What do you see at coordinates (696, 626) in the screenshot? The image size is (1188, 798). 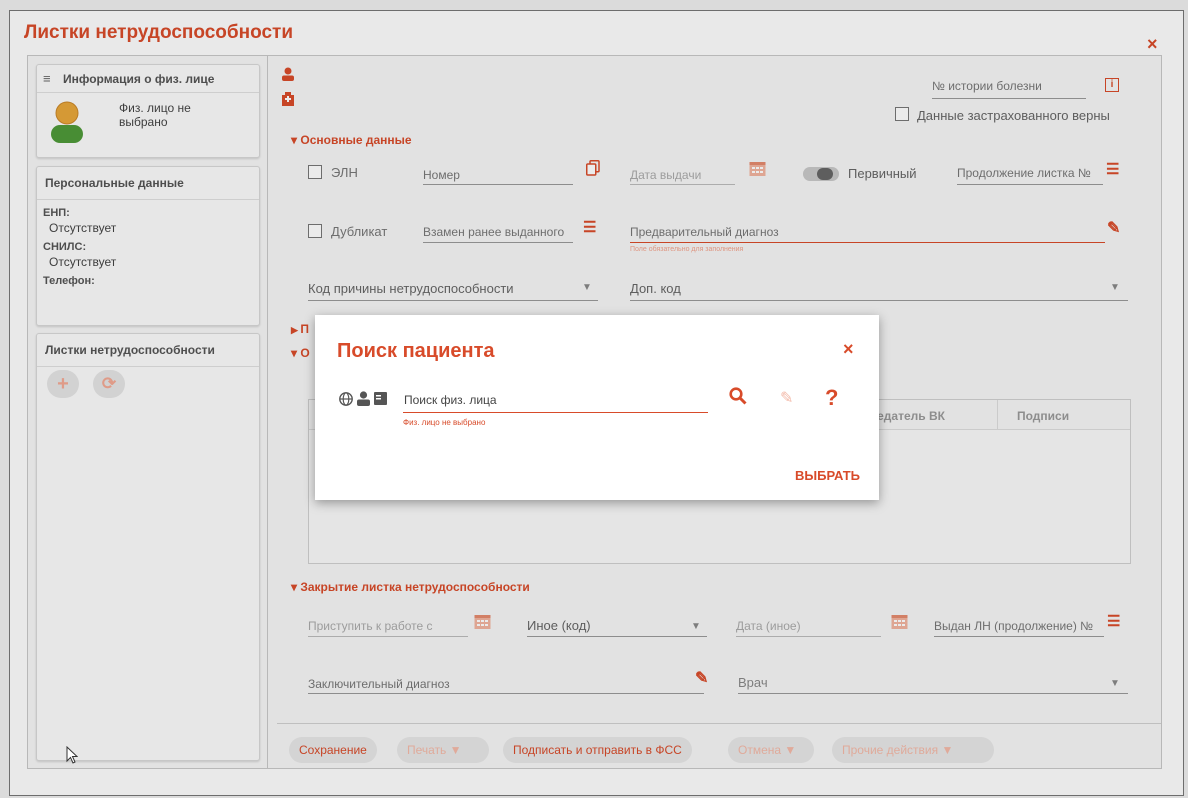 I see `other-code-dropdown-icon: ▼` at bounding box center [696, 626].